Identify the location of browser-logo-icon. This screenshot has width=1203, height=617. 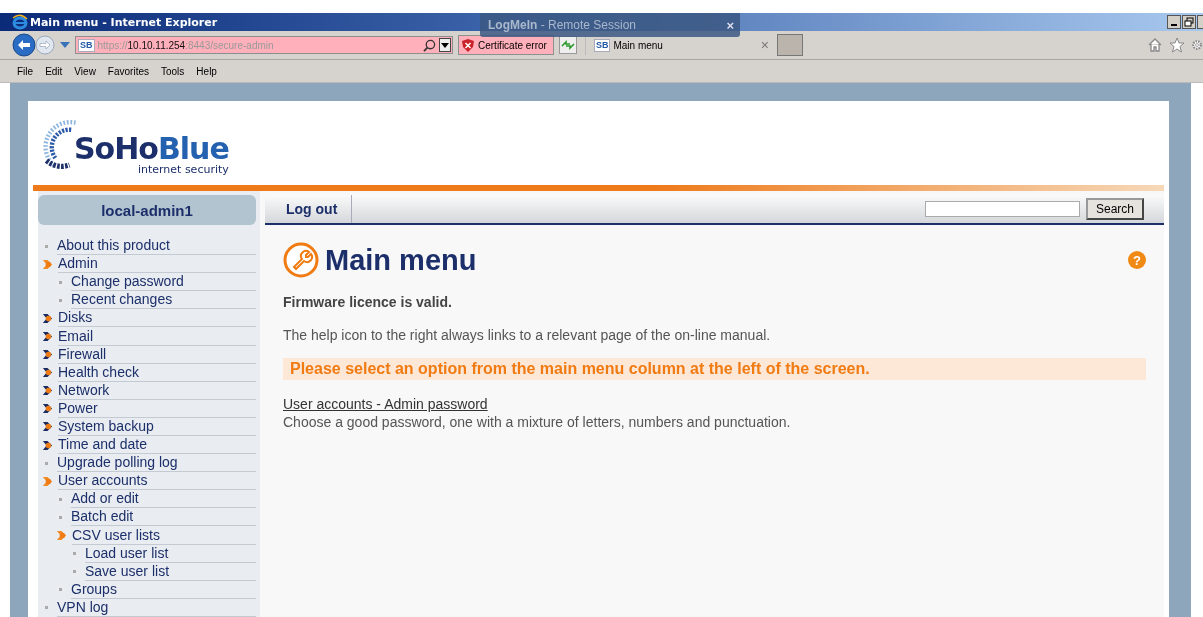
(20, 22).